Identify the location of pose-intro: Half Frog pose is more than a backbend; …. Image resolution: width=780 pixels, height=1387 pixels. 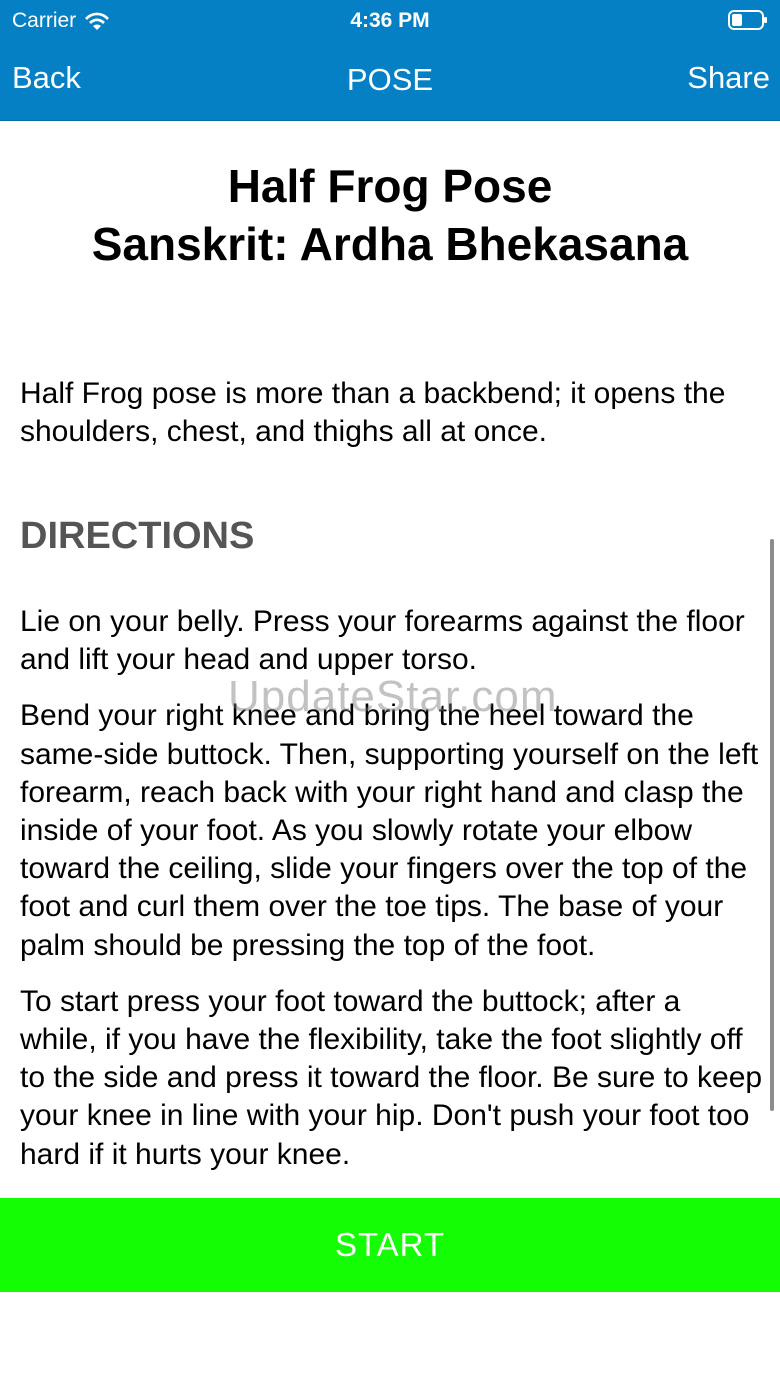
(373, 412).